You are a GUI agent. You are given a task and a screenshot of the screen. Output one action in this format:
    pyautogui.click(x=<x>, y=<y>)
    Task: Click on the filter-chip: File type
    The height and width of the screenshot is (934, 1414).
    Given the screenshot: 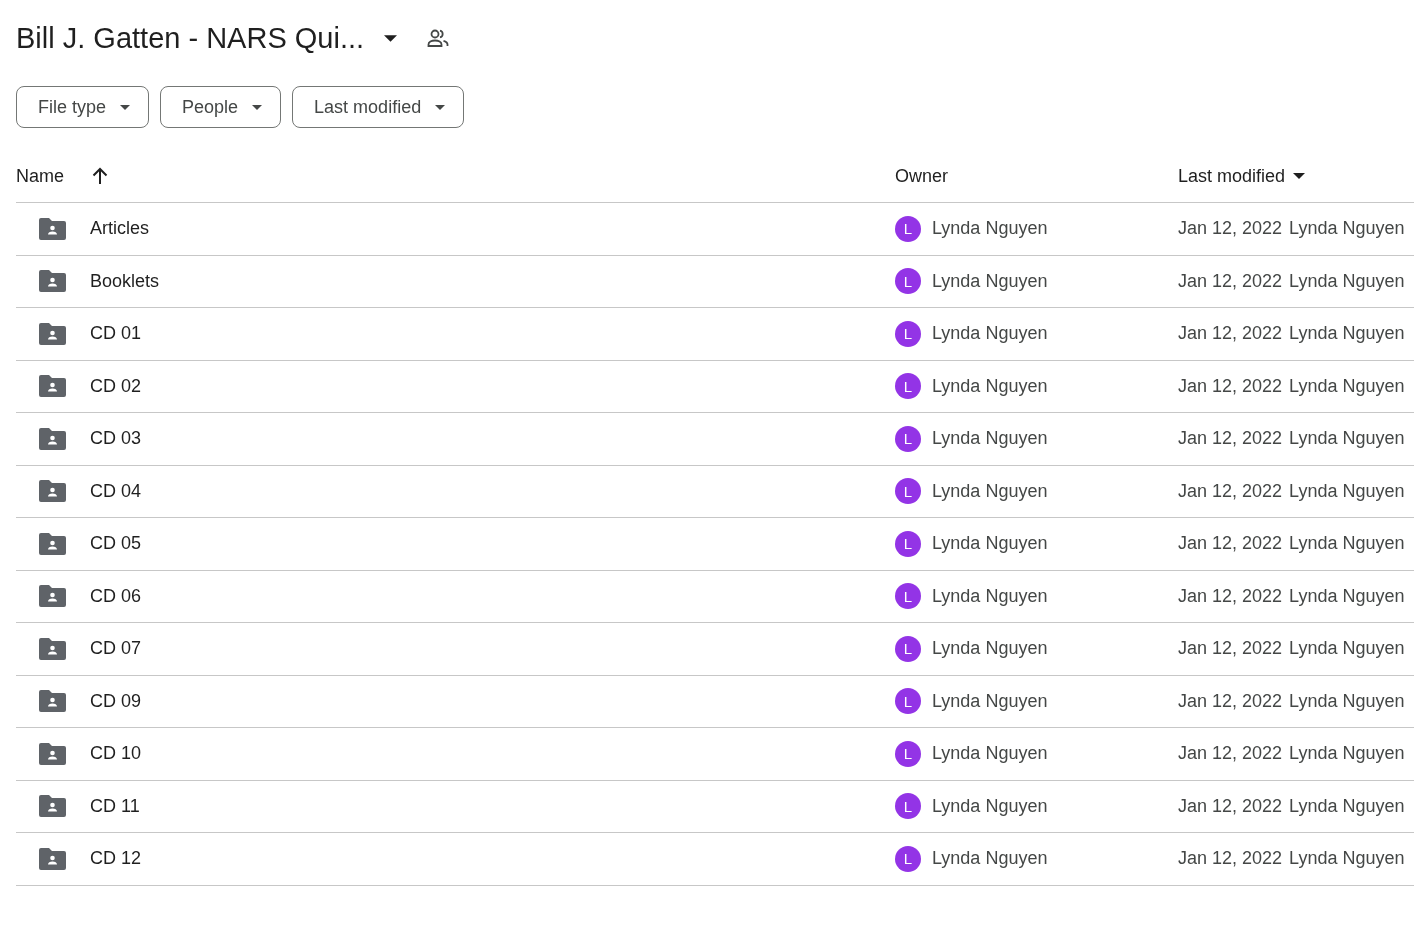 What is the action you would take?
    pyautogui.click(x=83, y=107)
    